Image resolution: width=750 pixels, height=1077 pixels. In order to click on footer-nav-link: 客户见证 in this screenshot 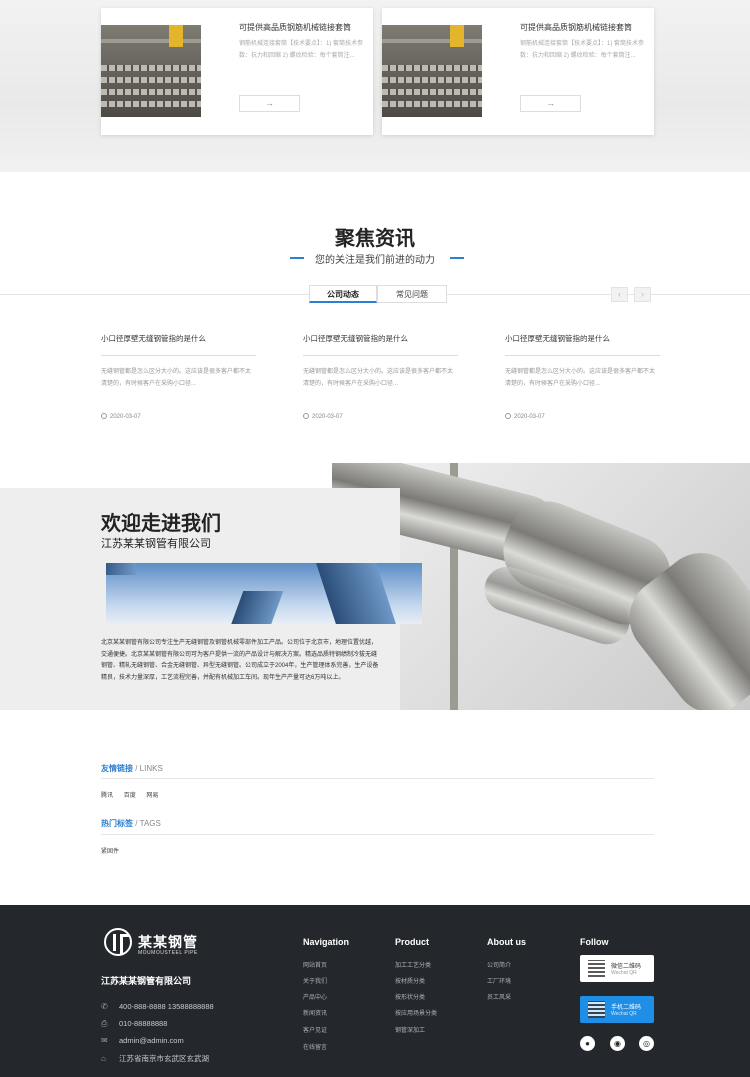, I will do `click(315, 1029)`.